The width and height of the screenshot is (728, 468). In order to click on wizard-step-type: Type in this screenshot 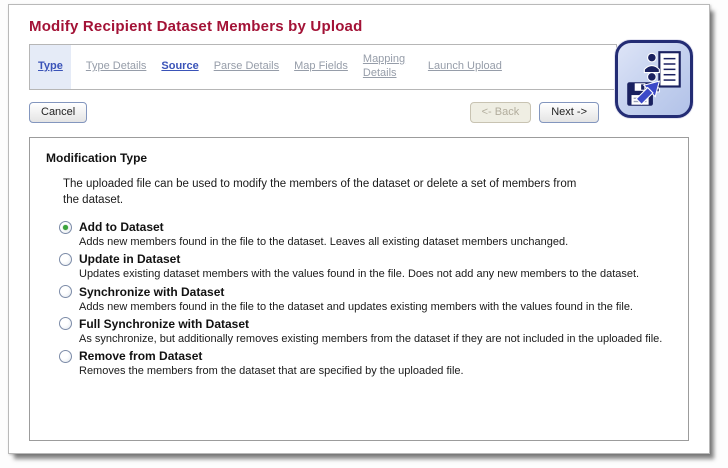, I will do `click(50, 67)`.